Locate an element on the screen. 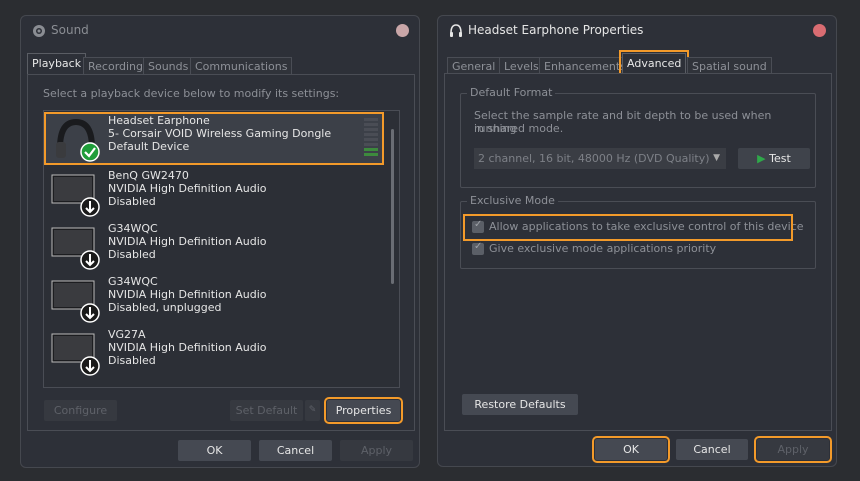 The height and width of the screenshot is (481, 860). exclusive-control-highlight is located at coordinates (628, 227).